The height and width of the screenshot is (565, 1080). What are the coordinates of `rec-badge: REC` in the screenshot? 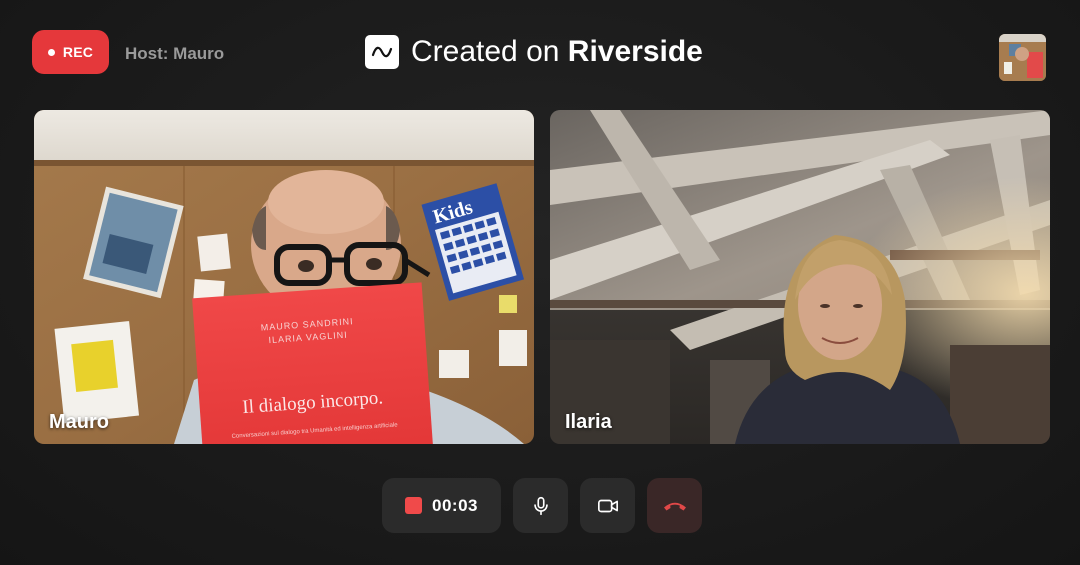 It's located at (70, 52).